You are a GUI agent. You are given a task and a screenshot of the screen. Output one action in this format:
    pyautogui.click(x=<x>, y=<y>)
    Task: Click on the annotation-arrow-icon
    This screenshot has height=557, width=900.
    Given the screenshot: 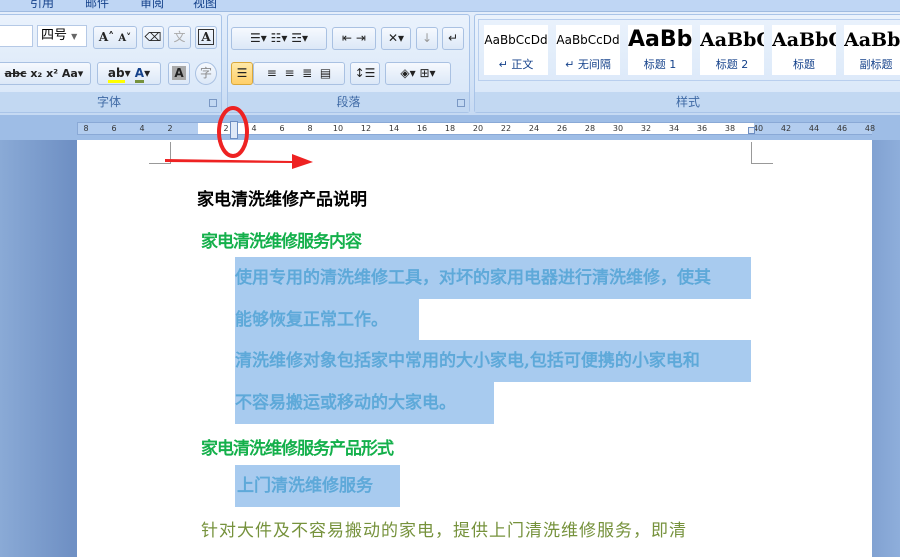 What is the action you would take?
    pyautogui.click(x=239, y=161)
    